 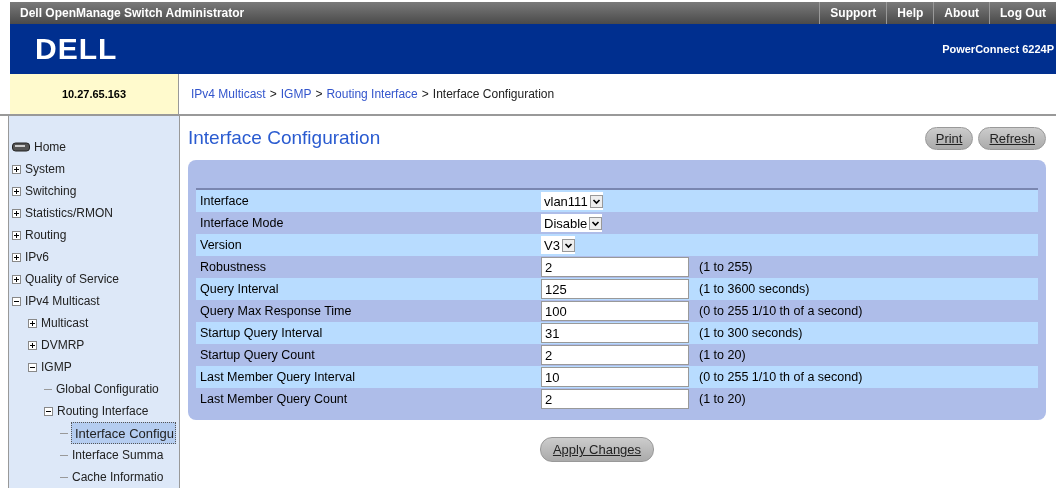 What do you see at coordinates (65, 323) in the screenshot?
I see `tree-item: Multicast` at bounding box center [65, 323].